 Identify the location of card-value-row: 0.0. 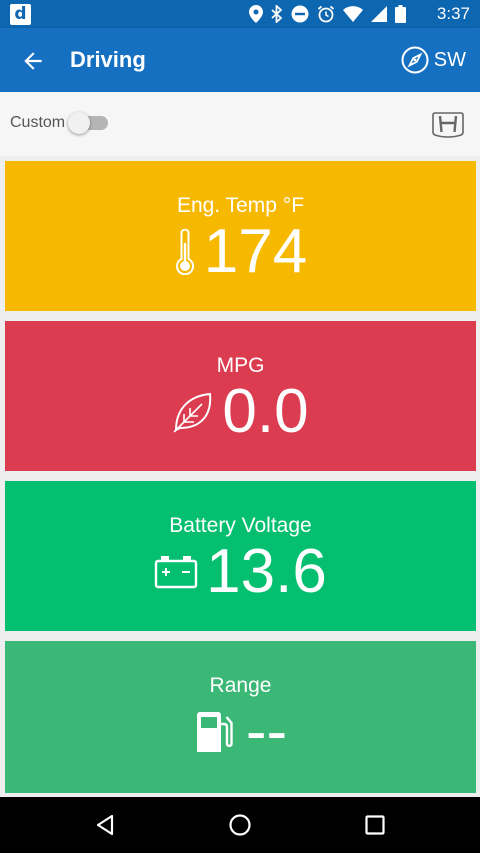
(240, 412).